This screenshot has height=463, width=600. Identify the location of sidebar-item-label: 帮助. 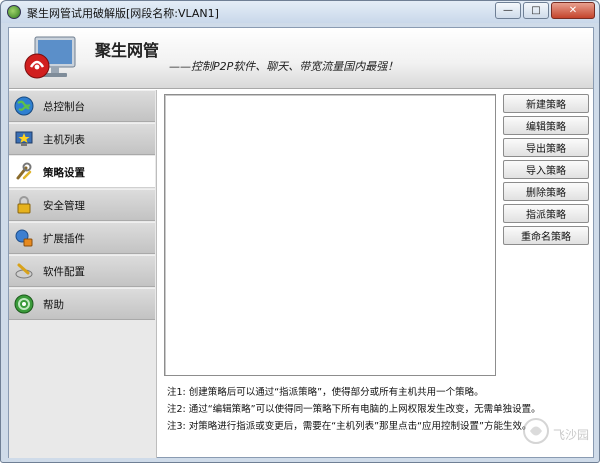
(53, 304).